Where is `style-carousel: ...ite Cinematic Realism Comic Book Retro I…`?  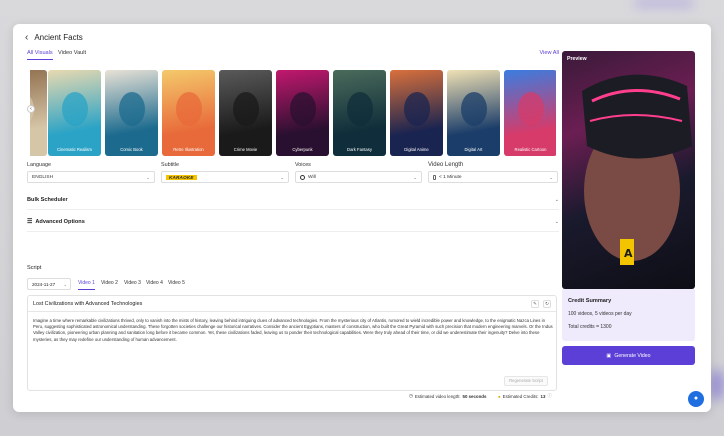
style-carousel: ...ite Cinematic Realism Comic Book Retro I… is located at coordinates (293, 113).